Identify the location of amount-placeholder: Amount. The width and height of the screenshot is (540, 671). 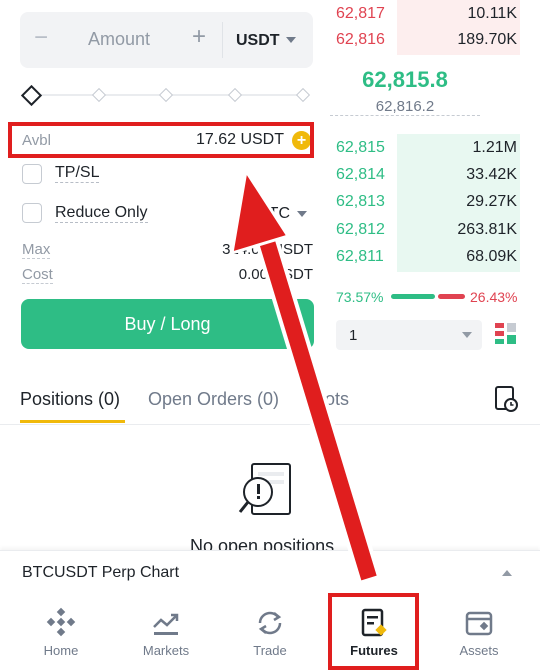
(119, 39).